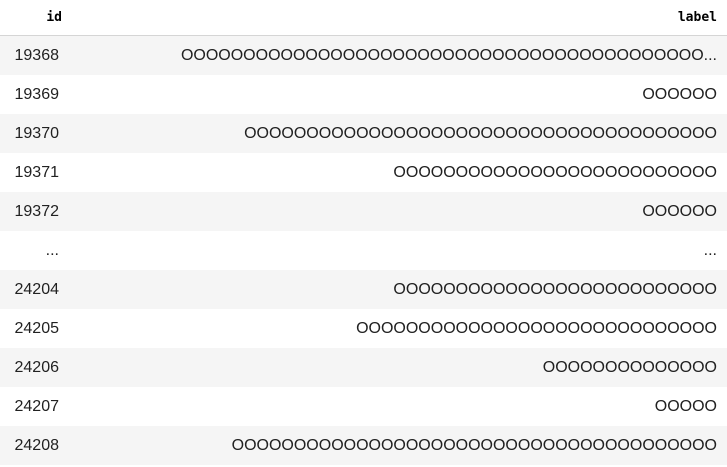 This screenshot has width=727, height=467. What do you see at coordinates (399, 367) in the screenshot?
I see `cell-label: OOOOOOOOOOOOOO` at bounding box center [399, 367].